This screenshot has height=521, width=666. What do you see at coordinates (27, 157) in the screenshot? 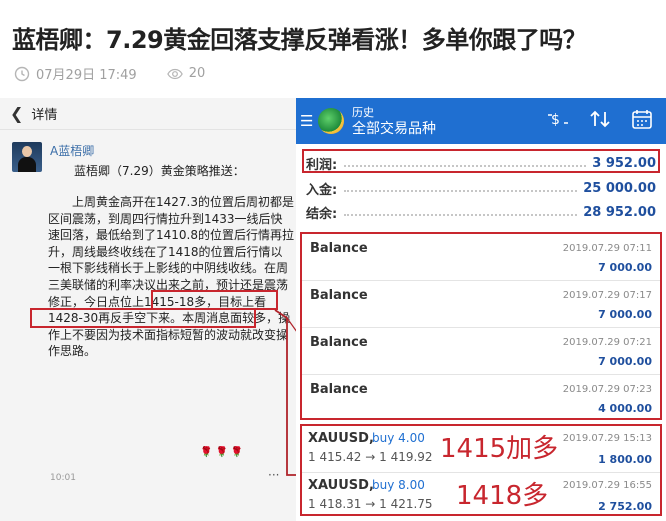
I see `avatar` at bounding box center [27, 157].